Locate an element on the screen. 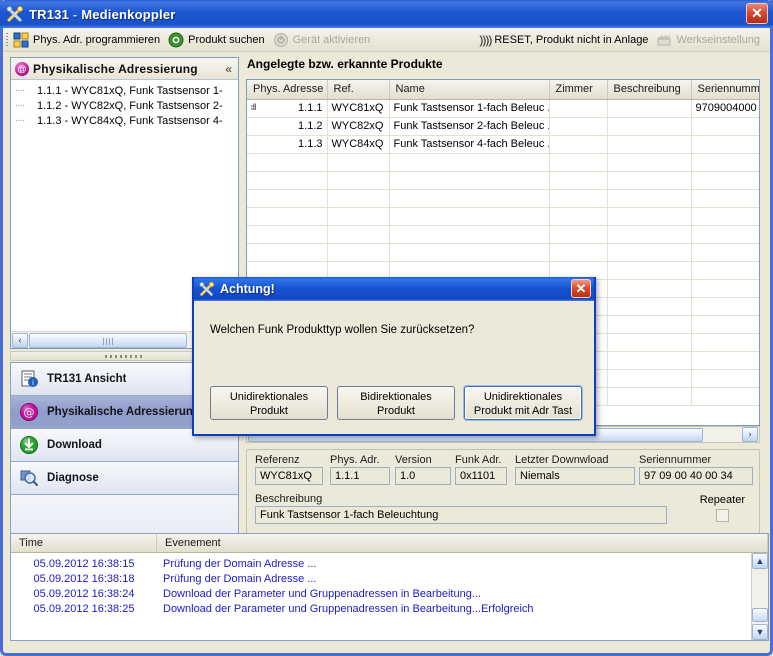 The height and width of the screenshot is (656, 773). column-header-name: Name is located at coordinates (469, 90).